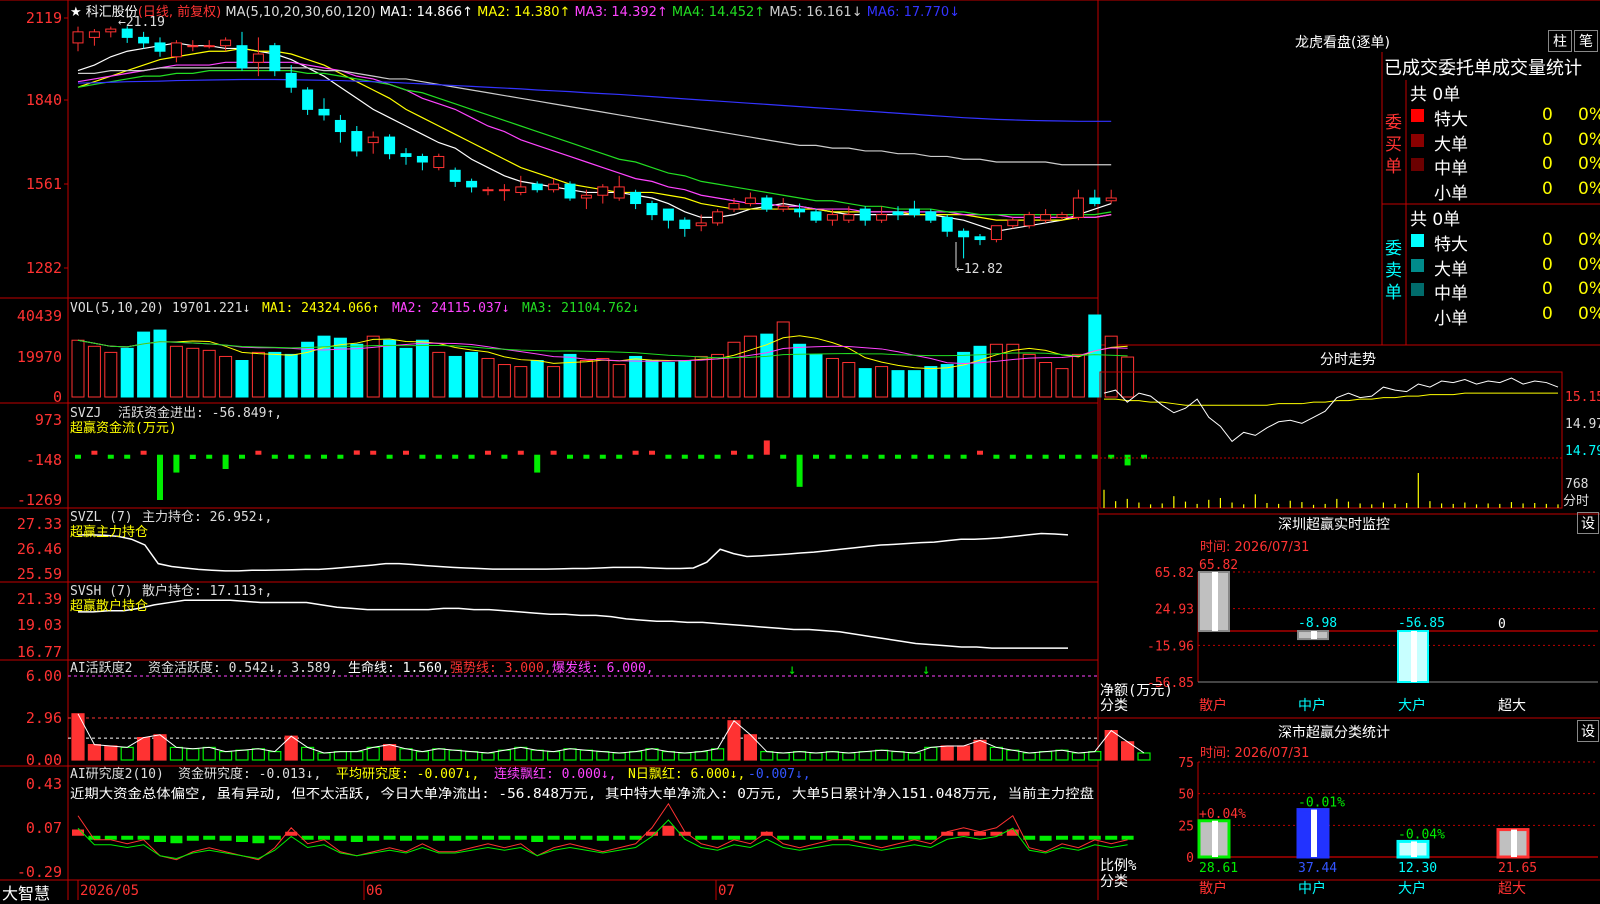  Describe the element at coordinates (39, 872) in the screenshot. I see `research-ytick-label: -0.29` at that location.